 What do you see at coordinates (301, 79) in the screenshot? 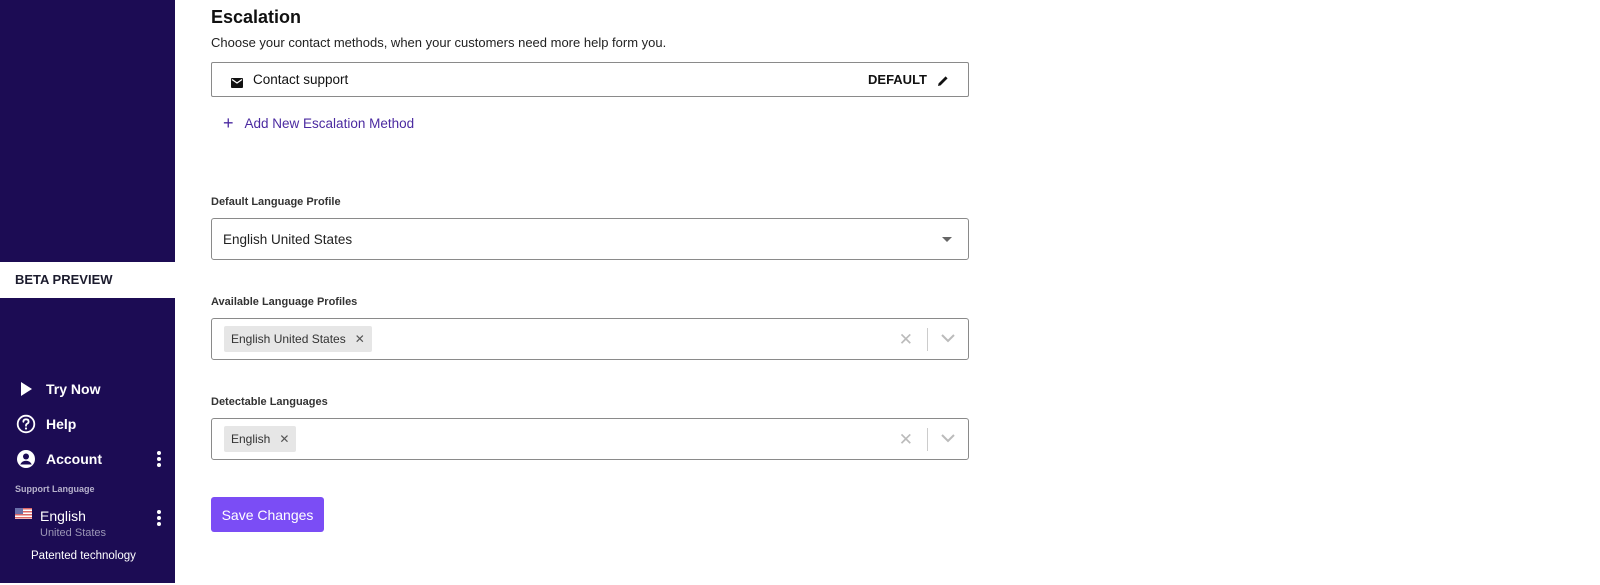
I see `escalation-method-label: Contact support` at bounding box center [301, 79].